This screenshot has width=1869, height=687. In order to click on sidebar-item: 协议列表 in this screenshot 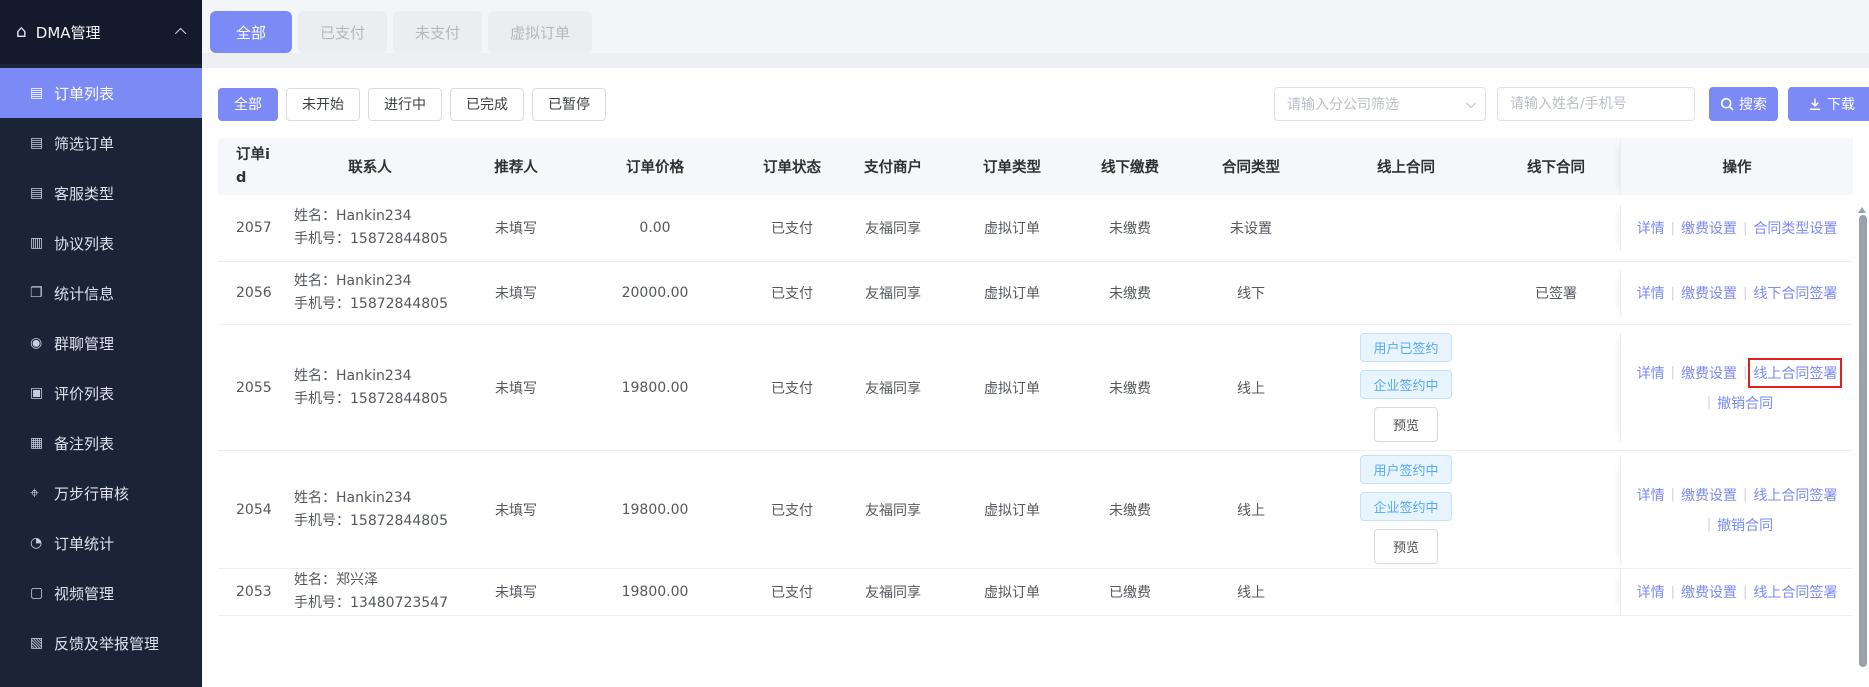, I will do `click(101, 243)`.